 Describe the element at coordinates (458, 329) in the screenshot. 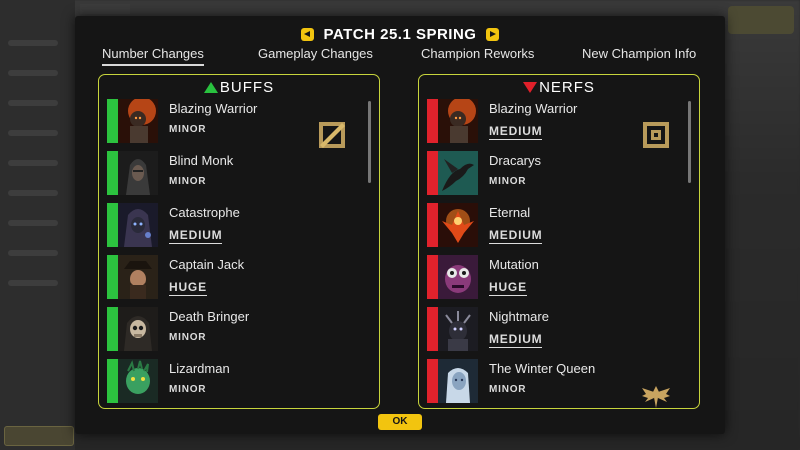

I see `nightmare-portrait-icon` at that location.